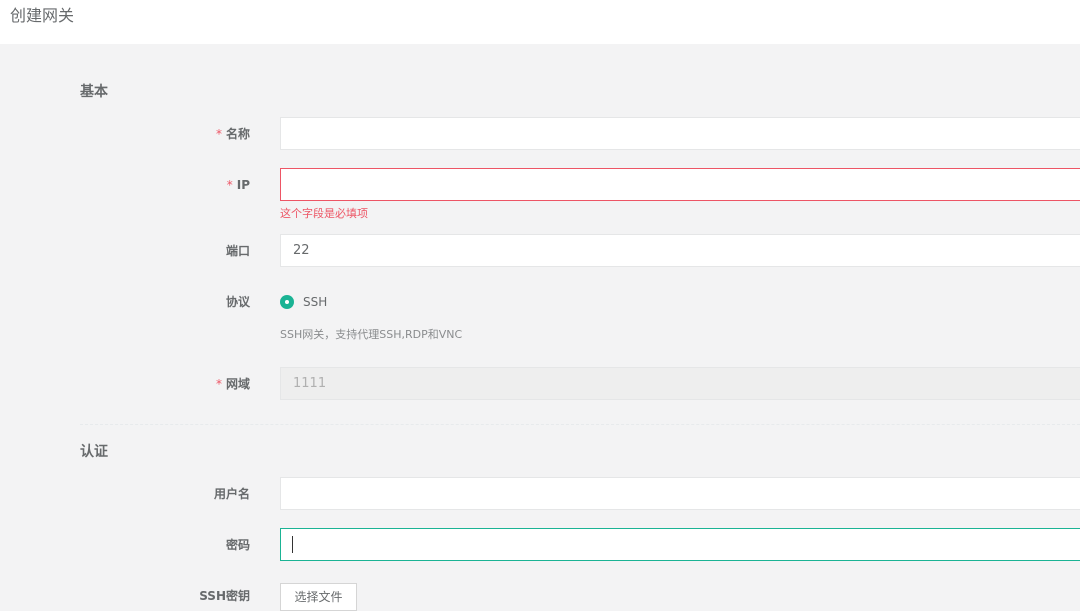 The width and height of the screenshot is (1080, 611). What do you see at coordinates (680, 184) in the screenshot?
I see `ip-input` at bounding box center [680, 184].